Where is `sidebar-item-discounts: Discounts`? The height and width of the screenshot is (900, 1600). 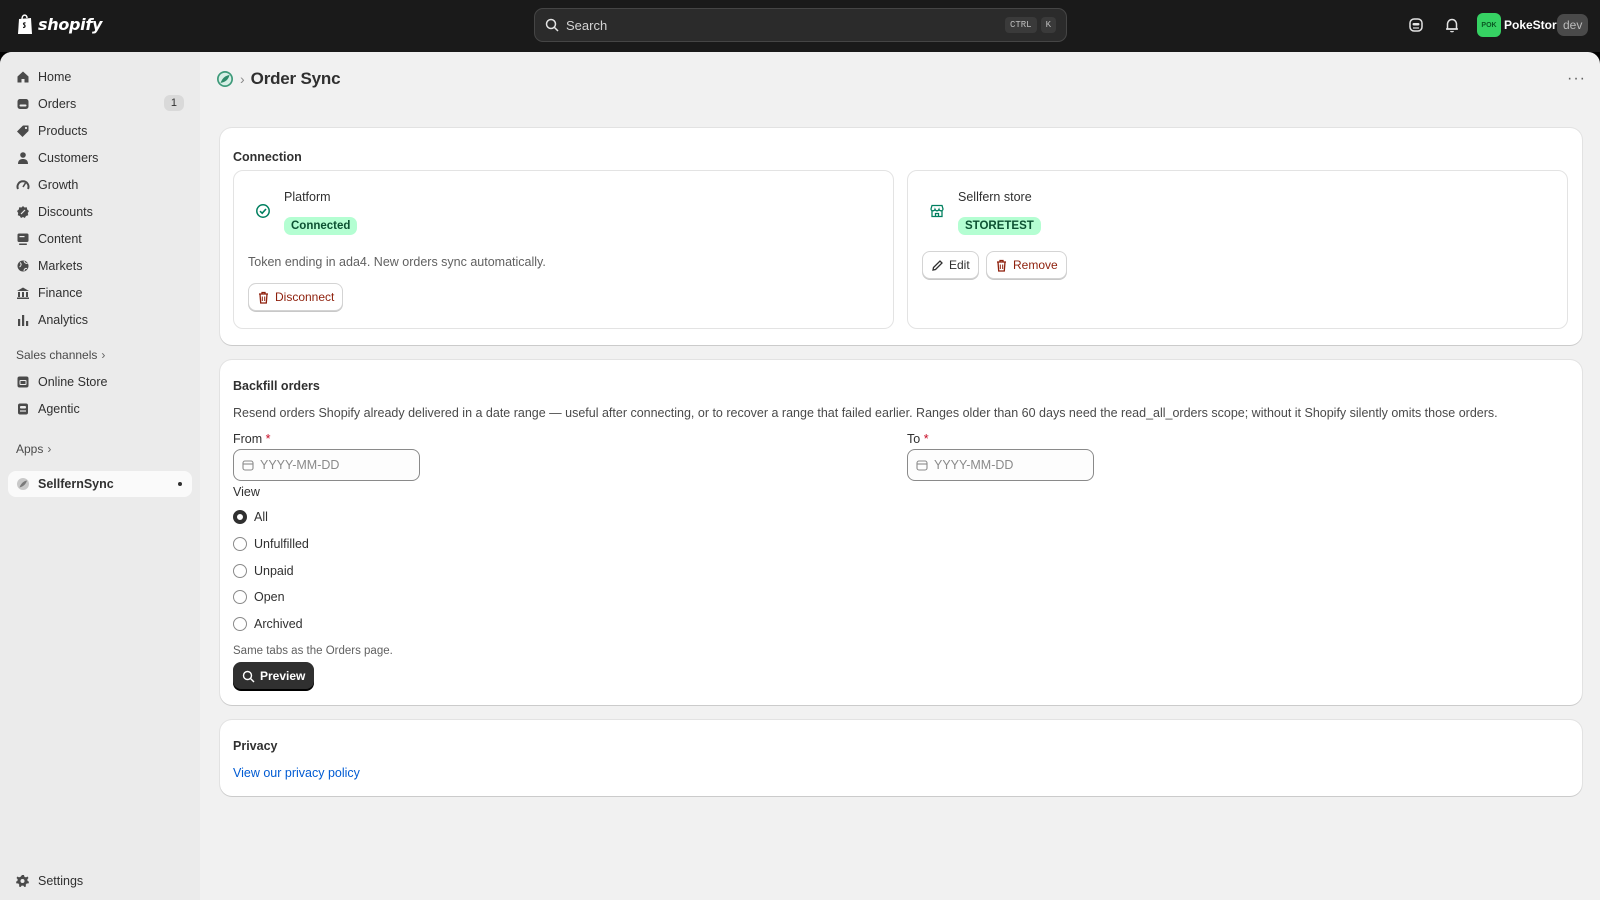
sidebar-item-discounts: Discounts is located at coordinates (100, 212).